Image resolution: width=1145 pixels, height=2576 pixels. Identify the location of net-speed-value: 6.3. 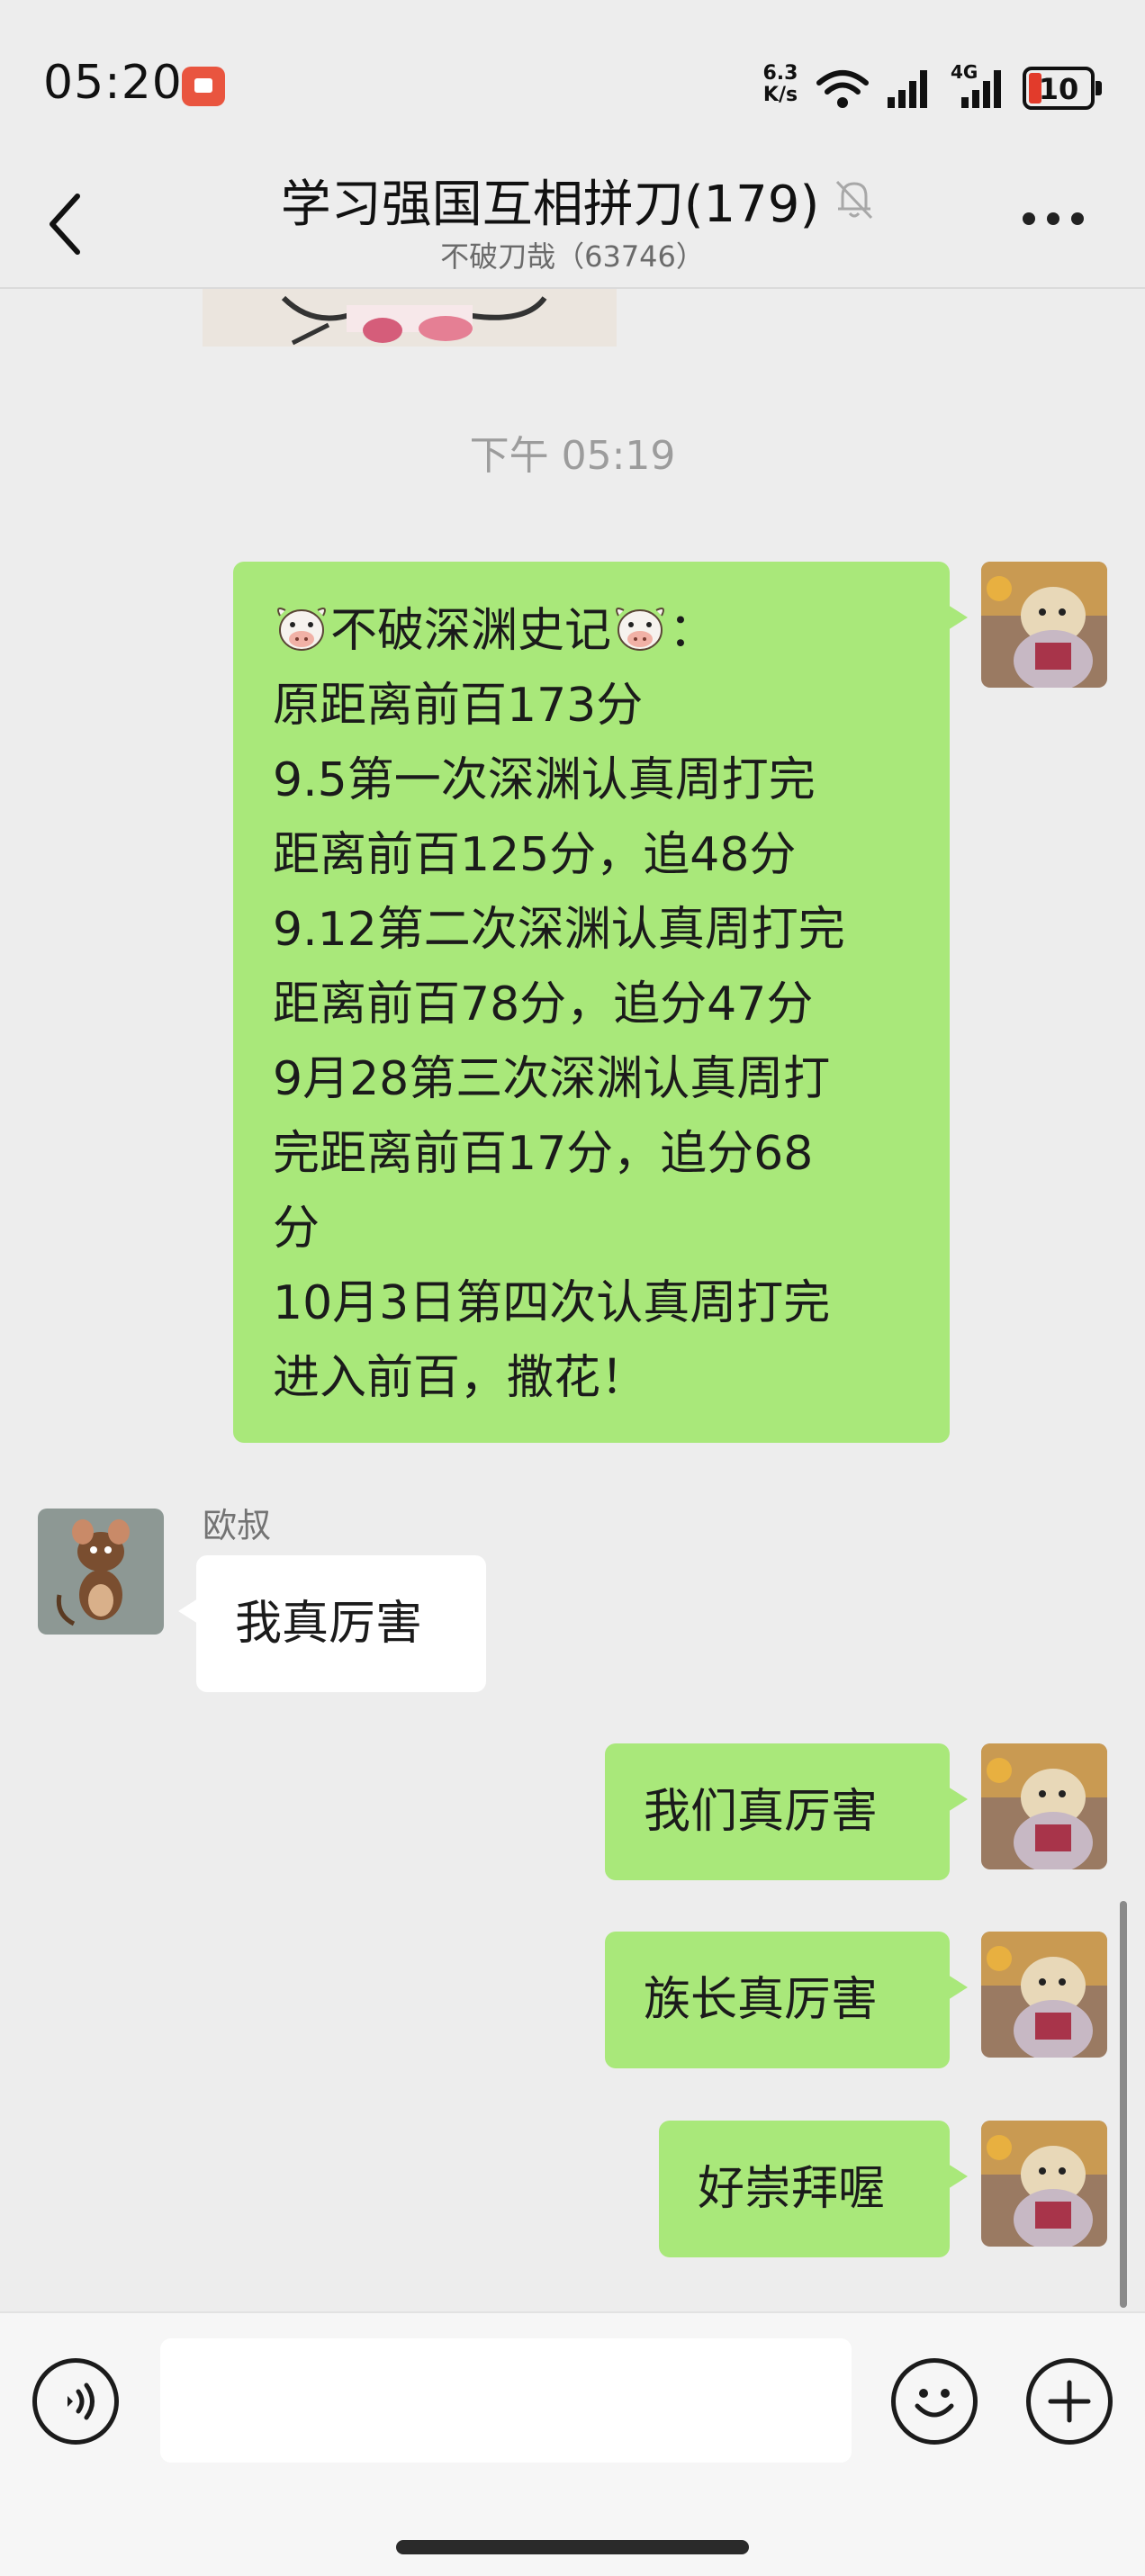
(780, 73).